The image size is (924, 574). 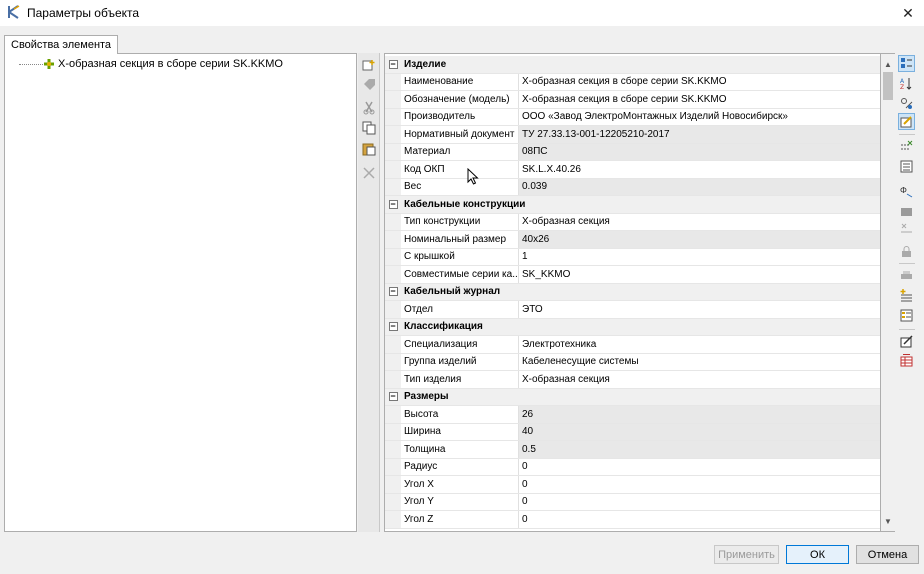 I want to click on property-row: Код ОКП SK.L.X.40.26, so click(x=632, y=170).